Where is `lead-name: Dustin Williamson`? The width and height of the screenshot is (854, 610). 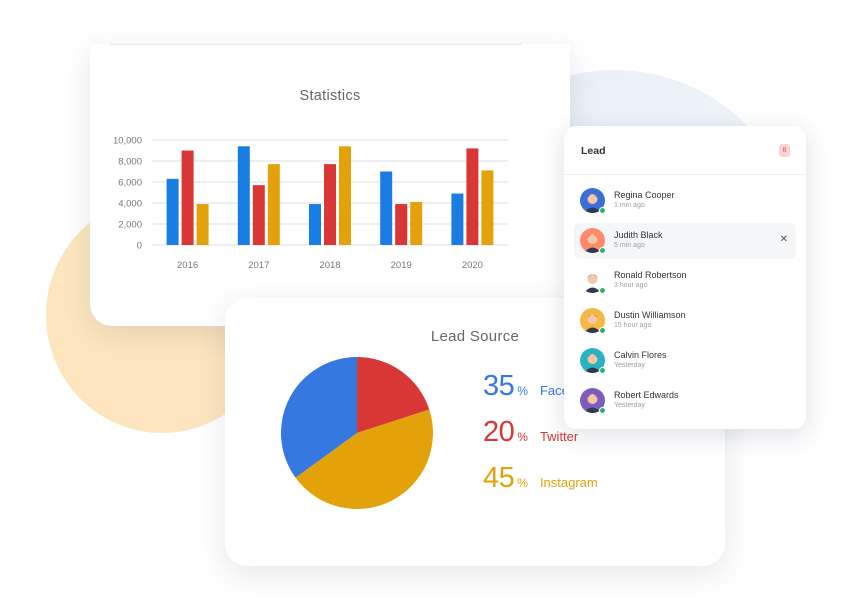 lead-name: Dustin Williamson is located at coordinates (650, 315).